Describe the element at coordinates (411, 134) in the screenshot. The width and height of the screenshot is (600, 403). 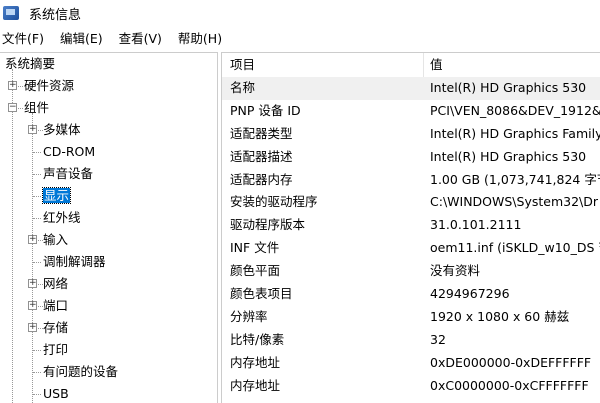
I see `table-row: 适配器类型 Intel(R) HD Graphics Family,` at that location.